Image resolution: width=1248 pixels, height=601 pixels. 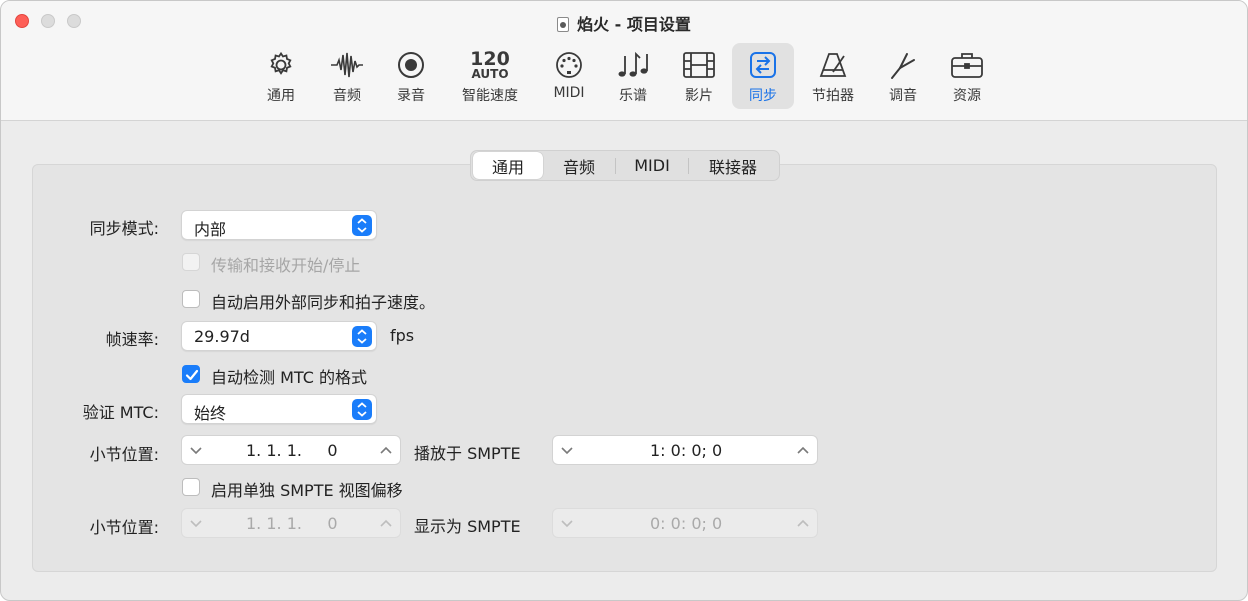 I want to click on toolbar-item-metronome: 节拍器, so click(x=833, y=76).